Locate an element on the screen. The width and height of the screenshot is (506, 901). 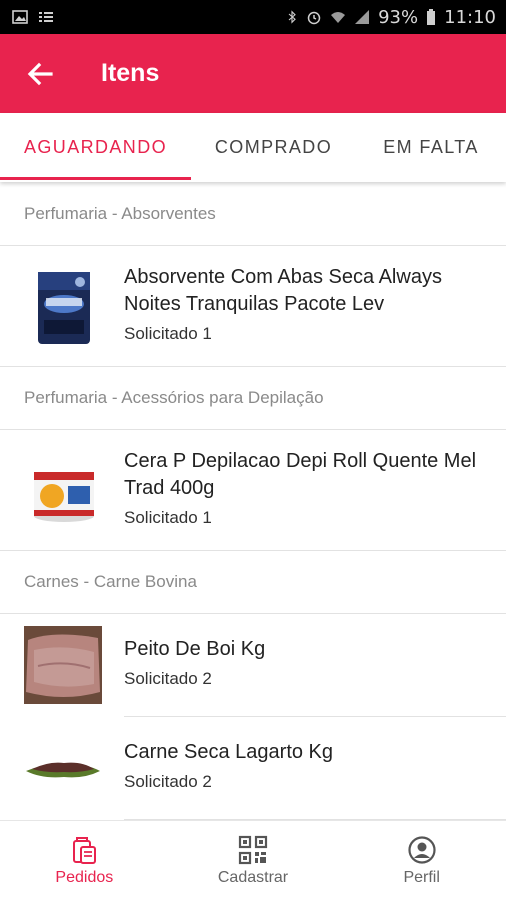
nav-label: Pedidos is located at coordinates (84, 877).